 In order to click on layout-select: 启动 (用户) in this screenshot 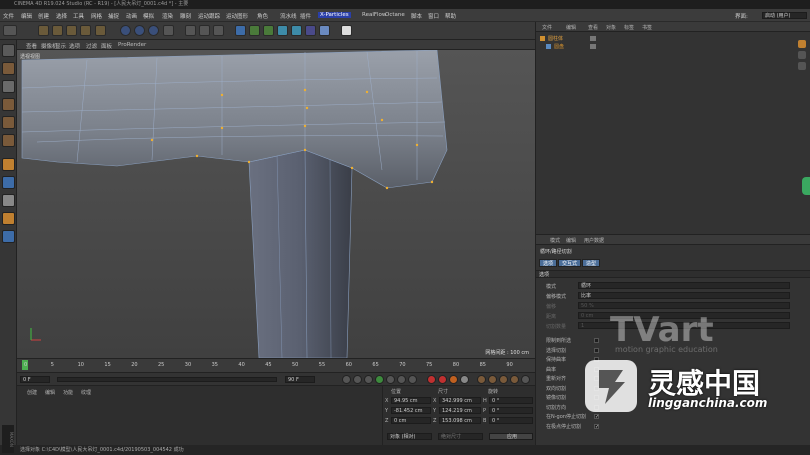, I will do `click(784, 15)`.